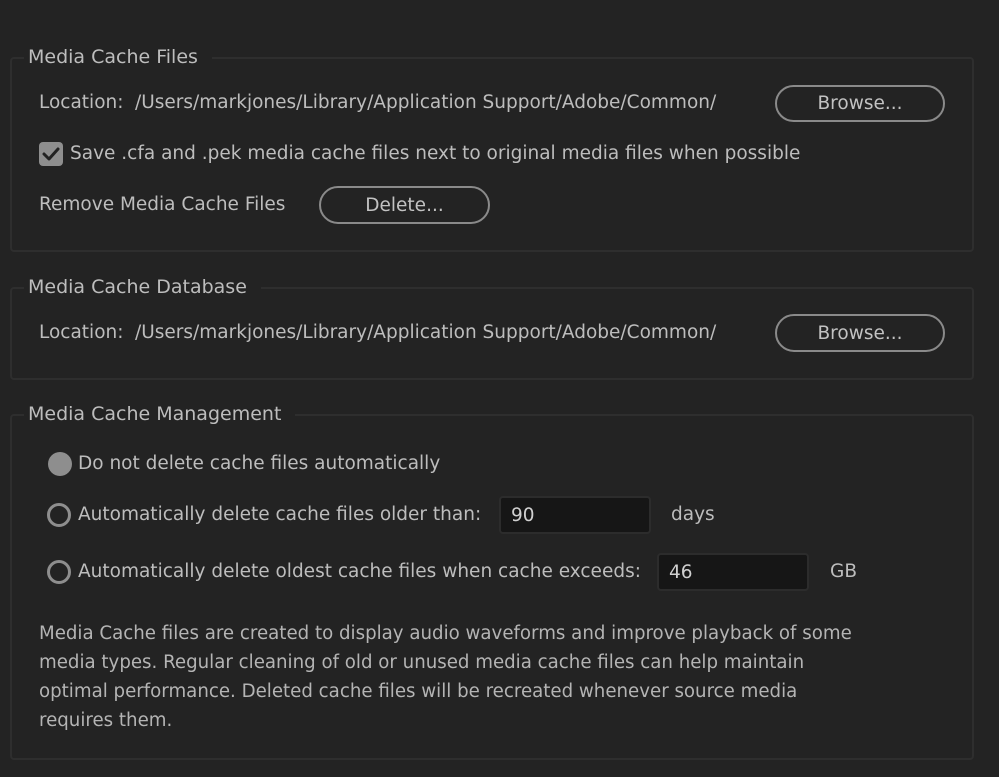 This screenshot has height=777, width=999. Describe the element at coordinates (60, 464) in the screenshot. I see `radio-do-not-delete` at that location.